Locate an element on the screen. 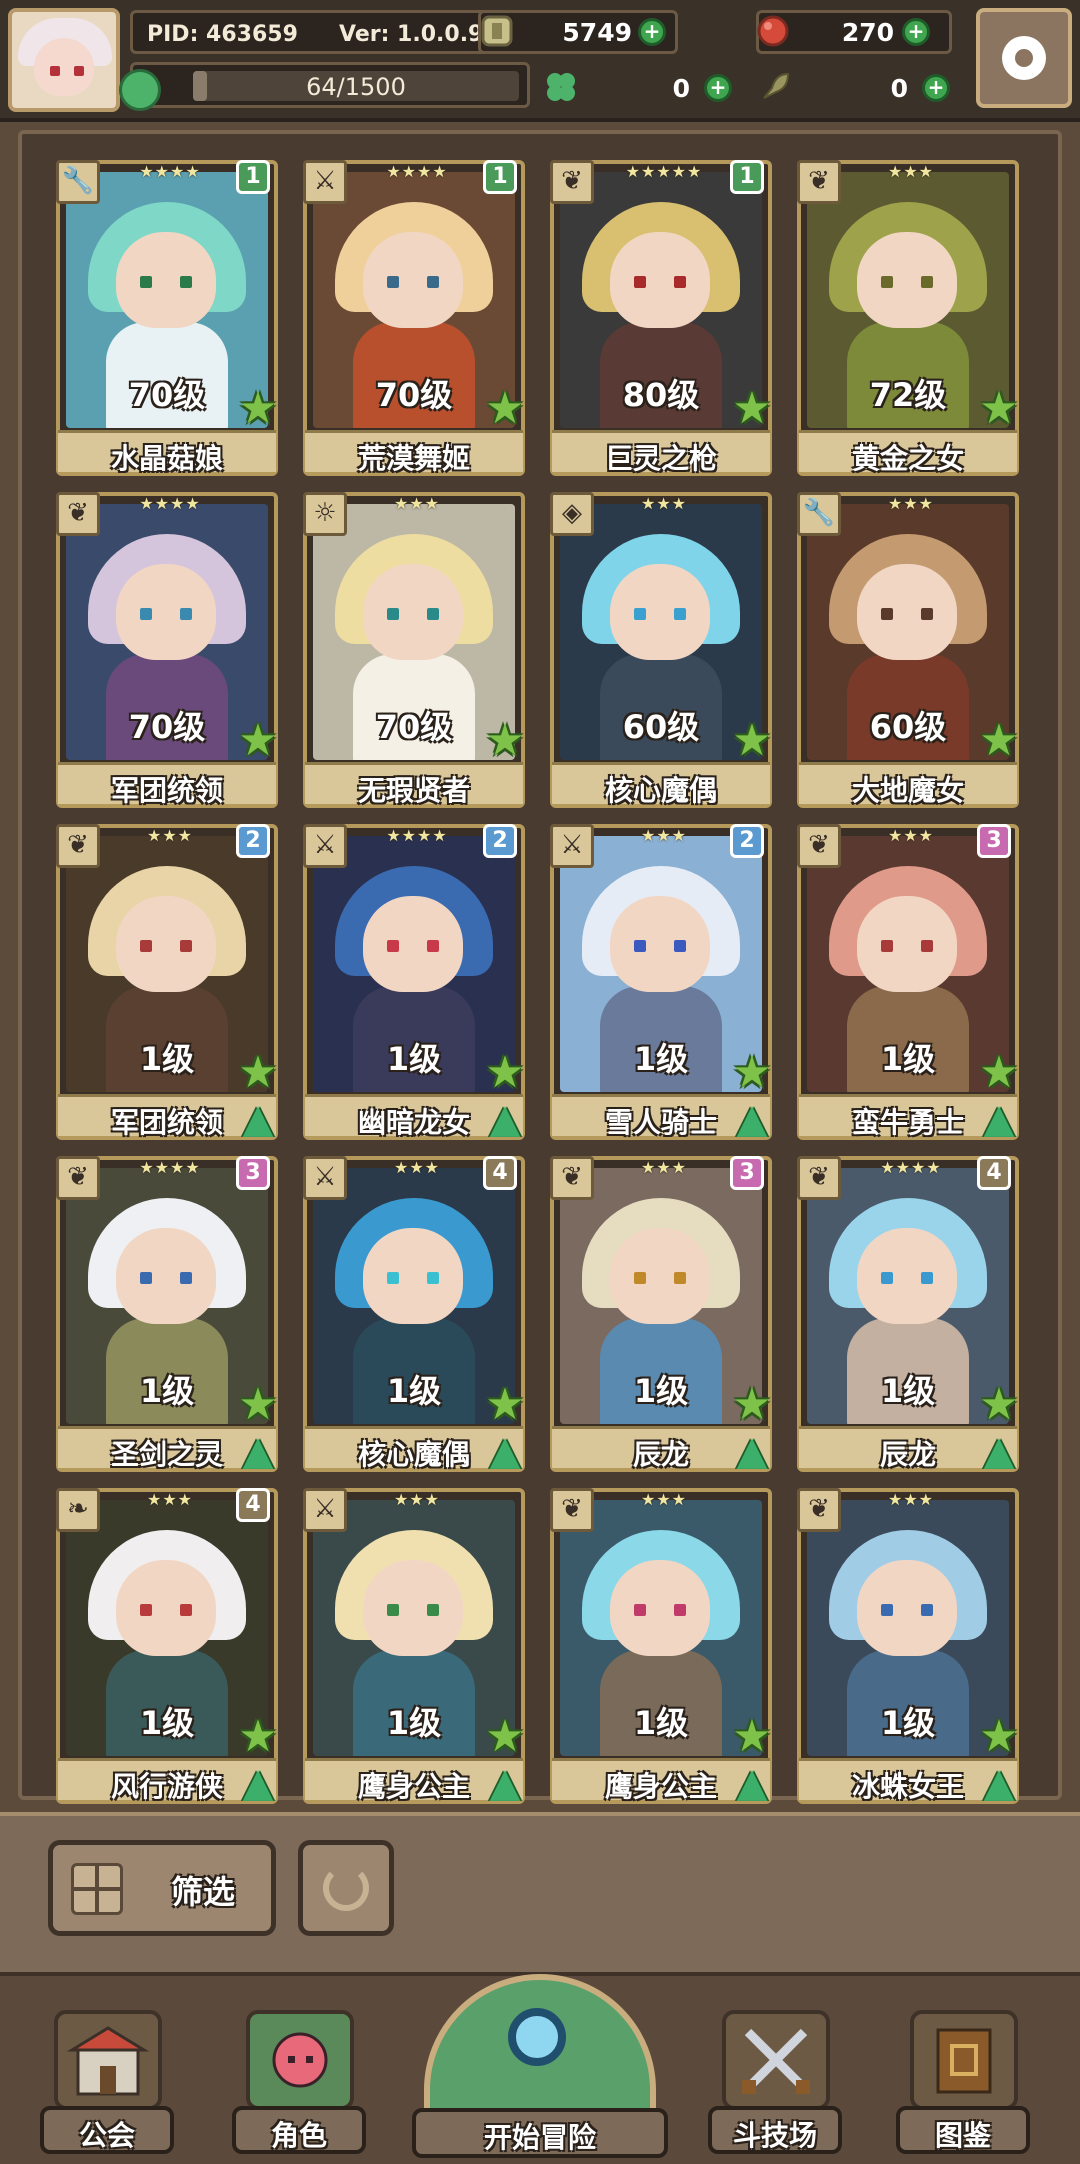 The image size is (1080, 2164). character-icon is located at coordinates (300, 2060).